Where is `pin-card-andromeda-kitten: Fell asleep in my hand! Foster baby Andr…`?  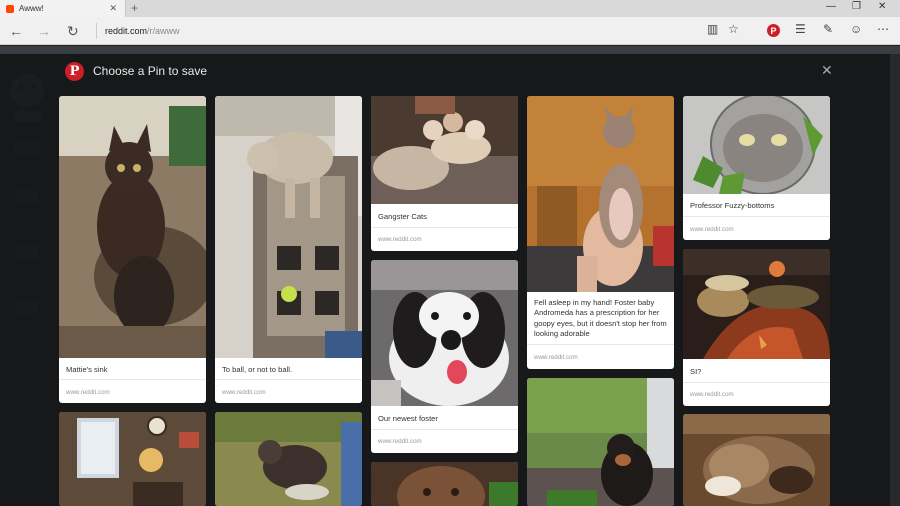
pin-card-andromeda-kitten: Fell asleep in my hand! Foster baby Andr… is located at coordinates (600, 232).